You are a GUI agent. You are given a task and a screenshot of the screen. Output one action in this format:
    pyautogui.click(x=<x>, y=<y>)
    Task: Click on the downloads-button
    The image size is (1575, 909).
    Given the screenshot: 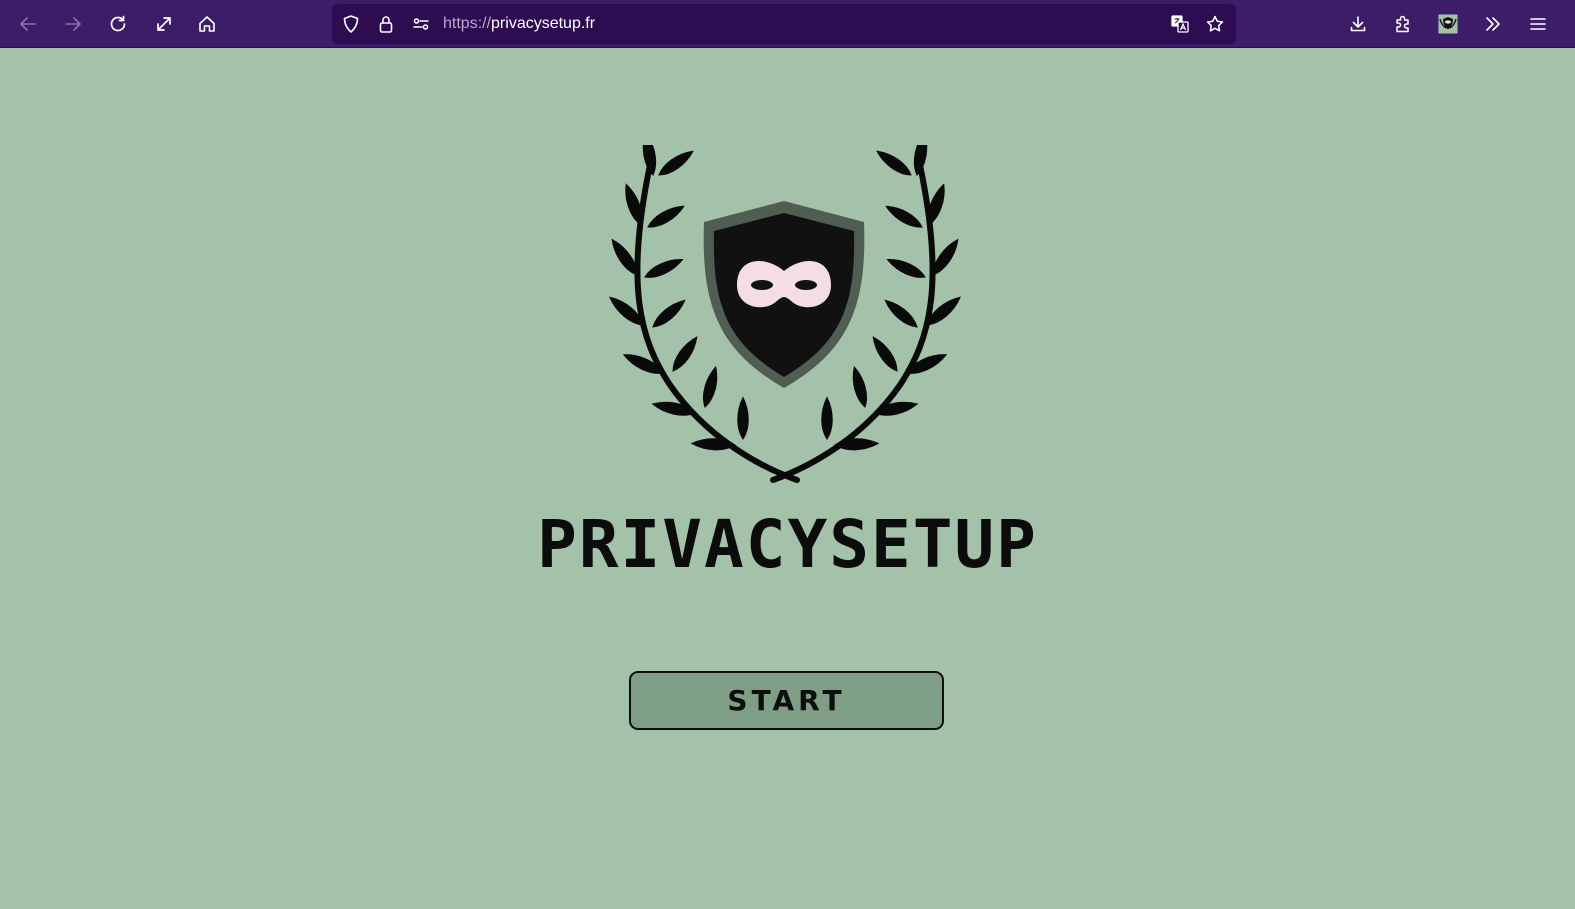 What is the action you would take?
    pyautogui.click(x=1358, y=24)
    